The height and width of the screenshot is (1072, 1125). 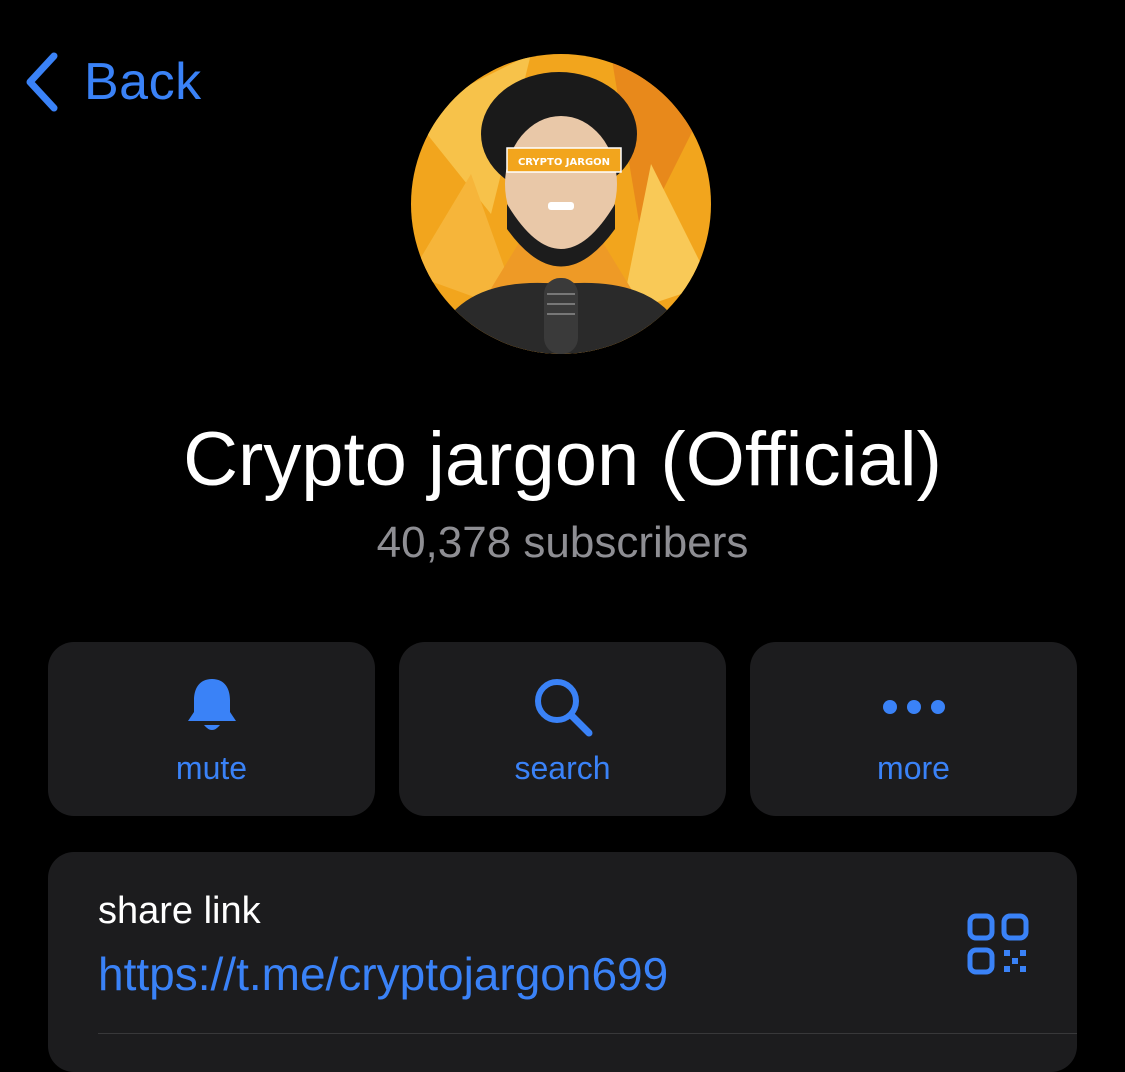 I want to click on back-label: Back, so click(x=143, y=82).